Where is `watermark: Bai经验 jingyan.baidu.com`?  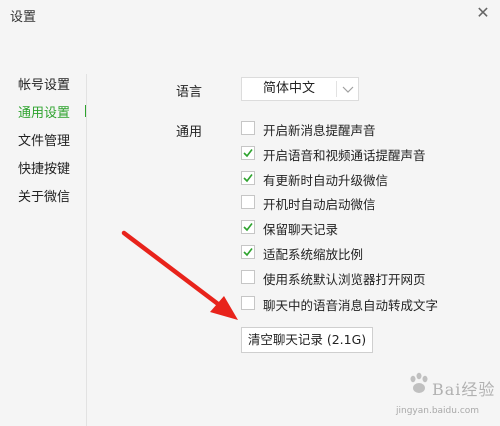 watermark: Bai经验 jingyan.baidu.com is located at coordinates (443, 396).